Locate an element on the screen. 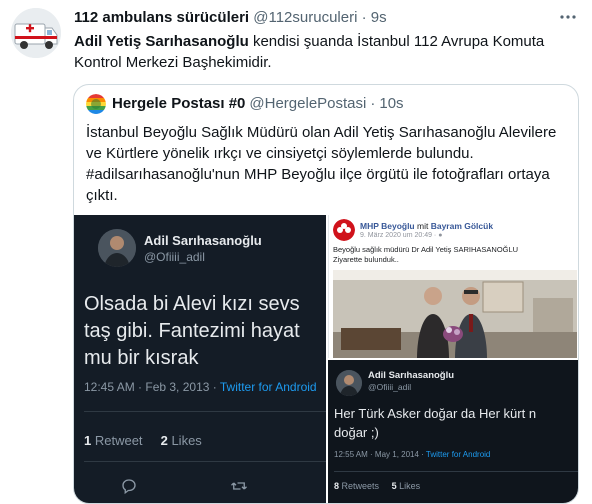  mhp-logo-icon is located at coordinates (344, 230).